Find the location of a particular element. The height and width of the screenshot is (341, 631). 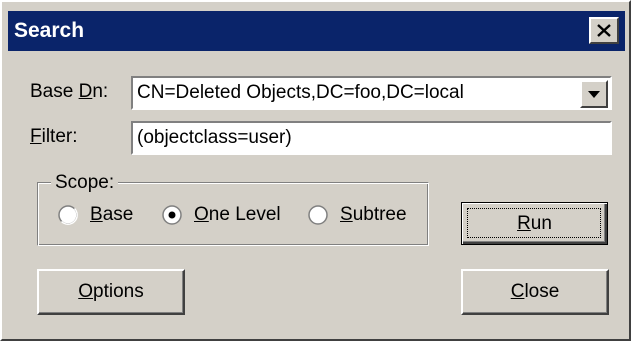

filter-label: Filter: is located at coordinates (54, 136).